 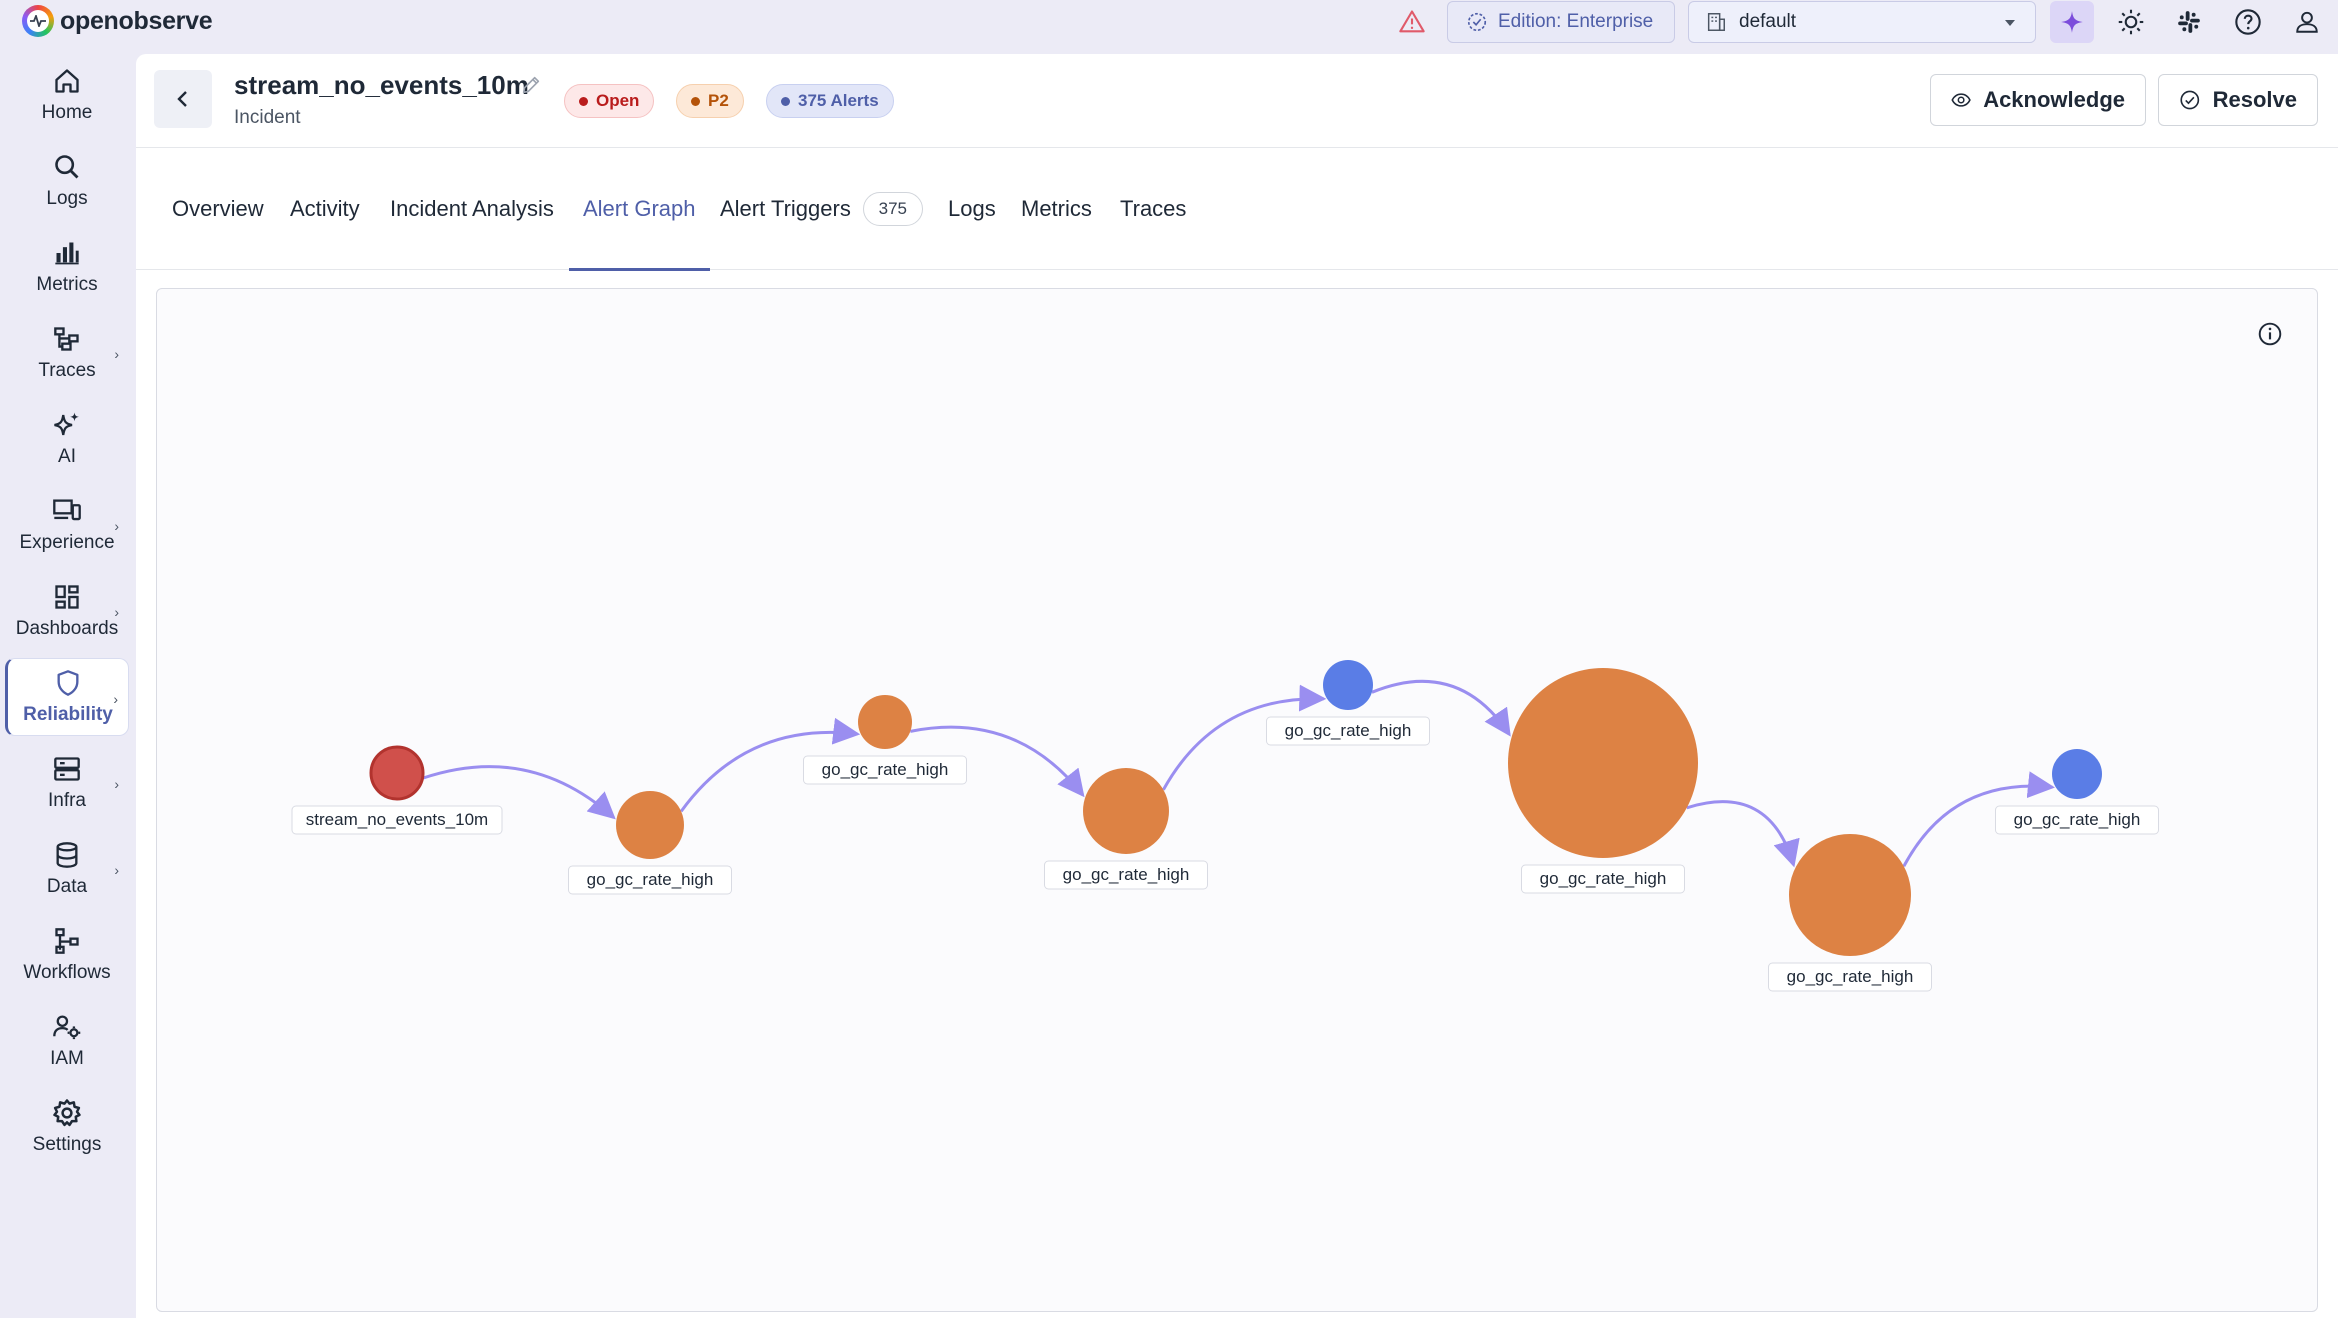 I want to click on sidebar-item-traces: Traces ›, so click(x=67, y=353).